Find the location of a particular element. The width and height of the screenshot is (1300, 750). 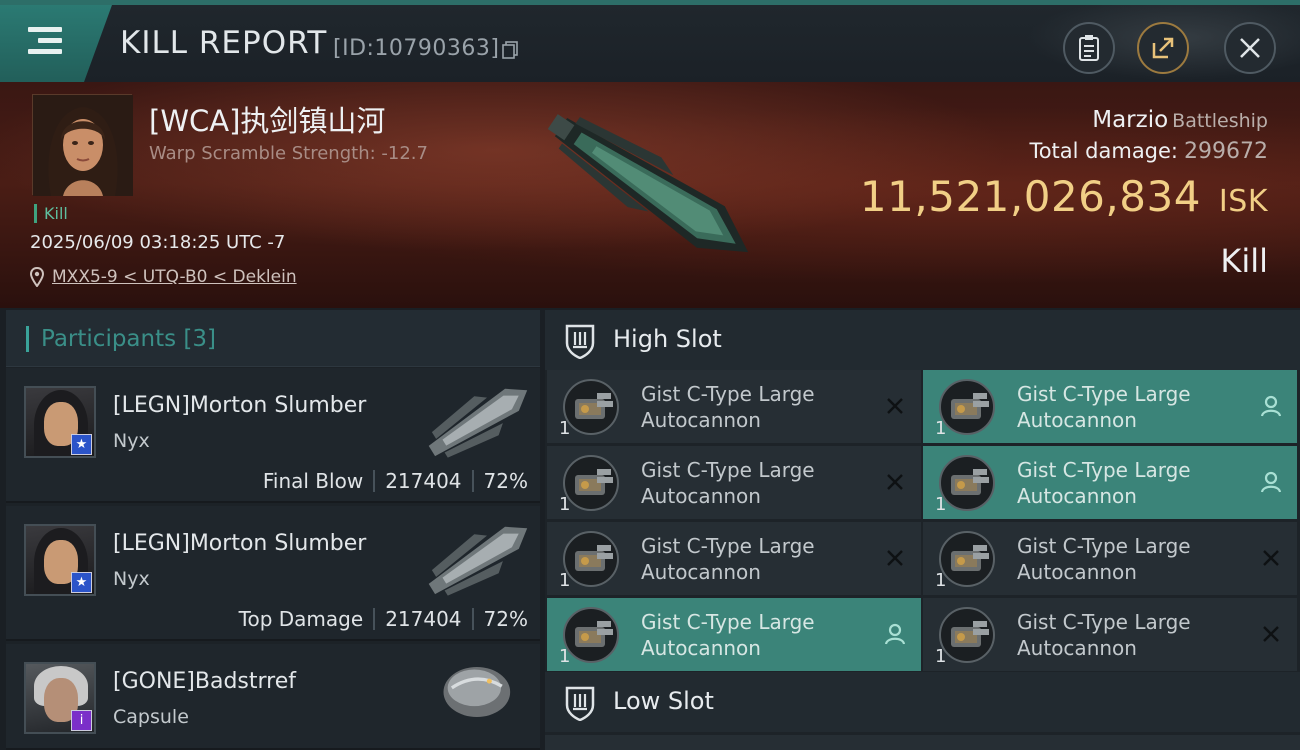

total-damage: Total damage: 299672 is located at coordinates (1148, 151).